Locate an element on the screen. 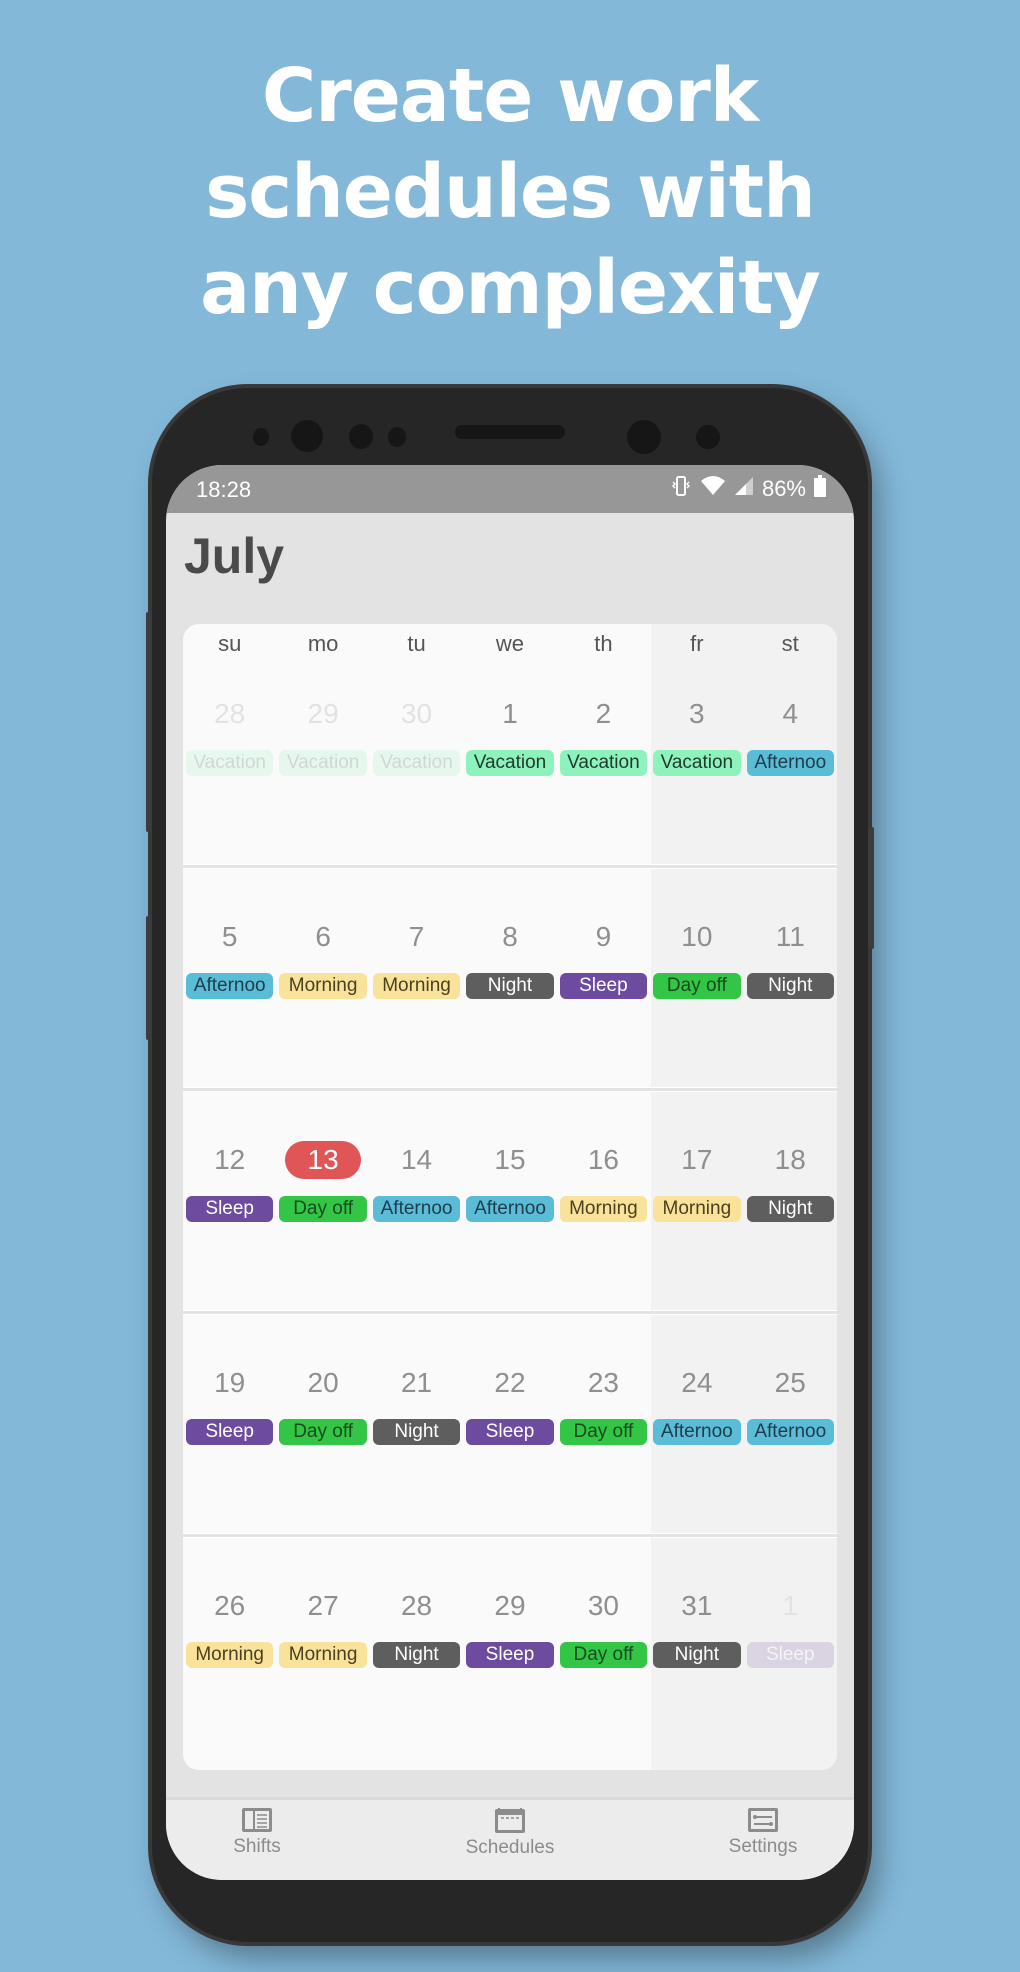 The height and width of the screenshot is (1972, 1020). day-number: 11 is located at coordinates (790, 937).